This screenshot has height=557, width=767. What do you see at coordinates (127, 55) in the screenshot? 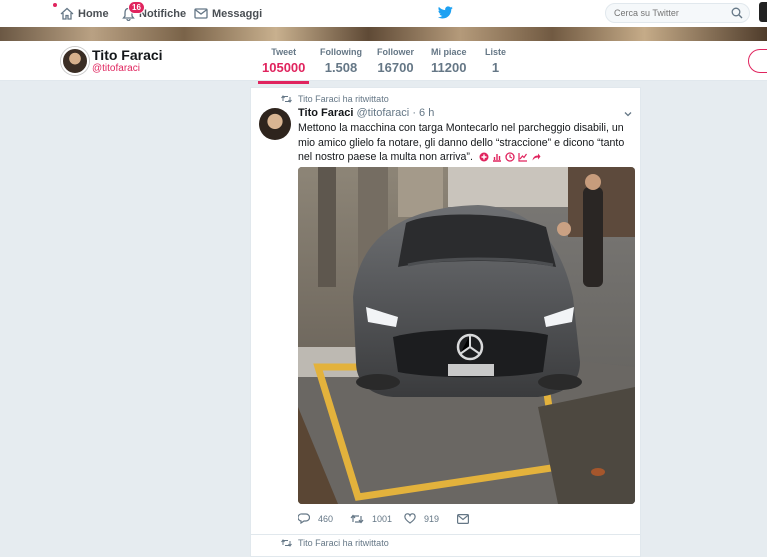
I see `profile-name: Tito Faraci` at bounding box center [127, 55].